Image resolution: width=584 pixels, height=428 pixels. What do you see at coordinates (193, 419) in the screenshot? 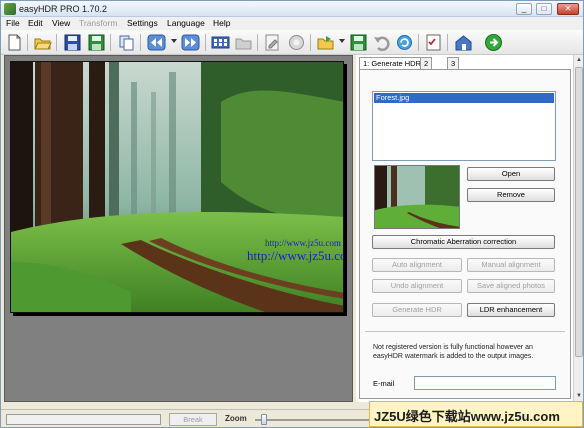
I see `break-button: Break` at bounding box center [193, 419].